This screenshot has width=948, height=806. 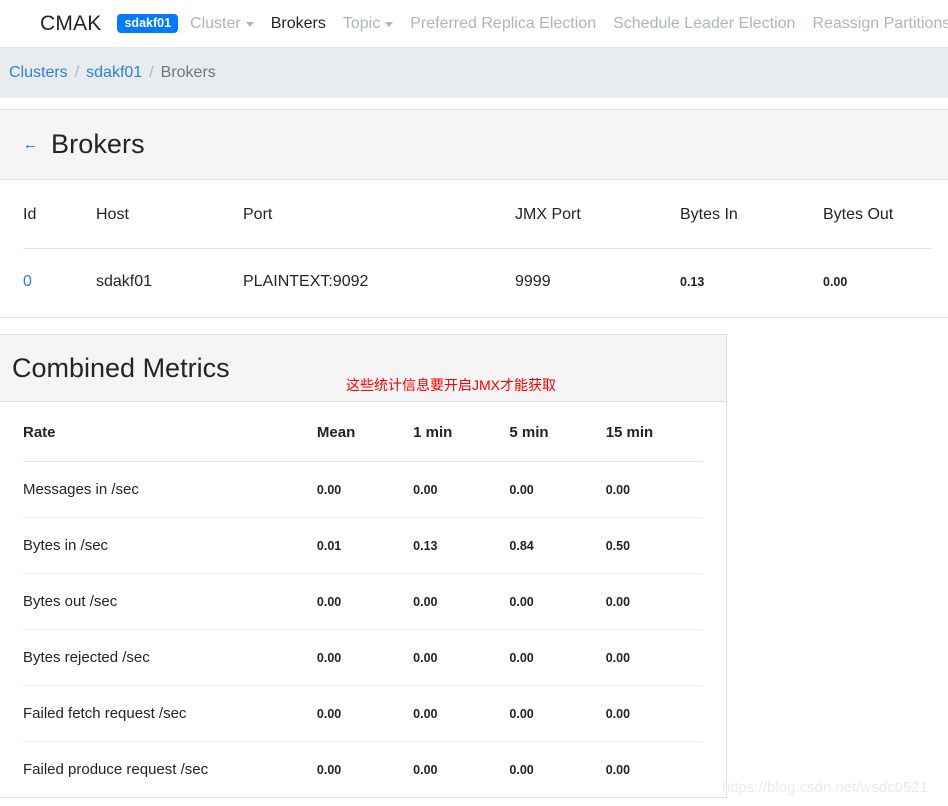 What do you see at coordinates (751, 214) in the screenshot?
I see `column-header-bytes-in: Bytes In` at bounding box center [751, 214].